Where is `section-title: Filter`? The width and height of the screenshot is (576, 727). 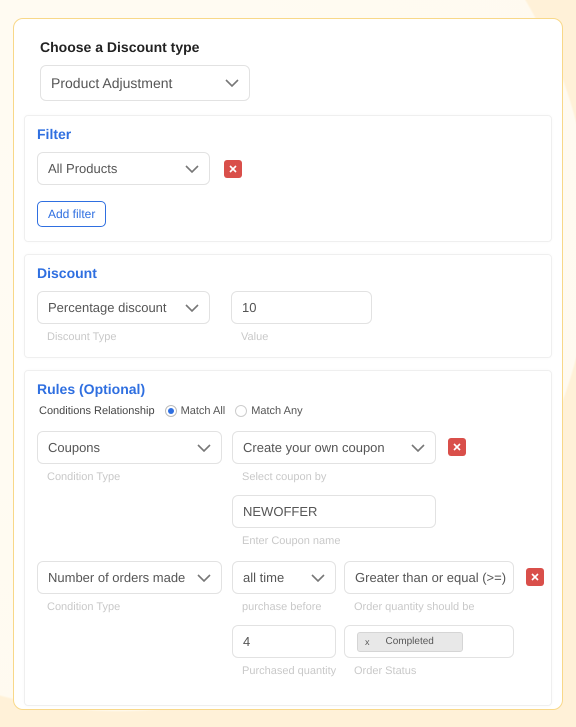 section-title: Filter is located at coordinates (54, 134).